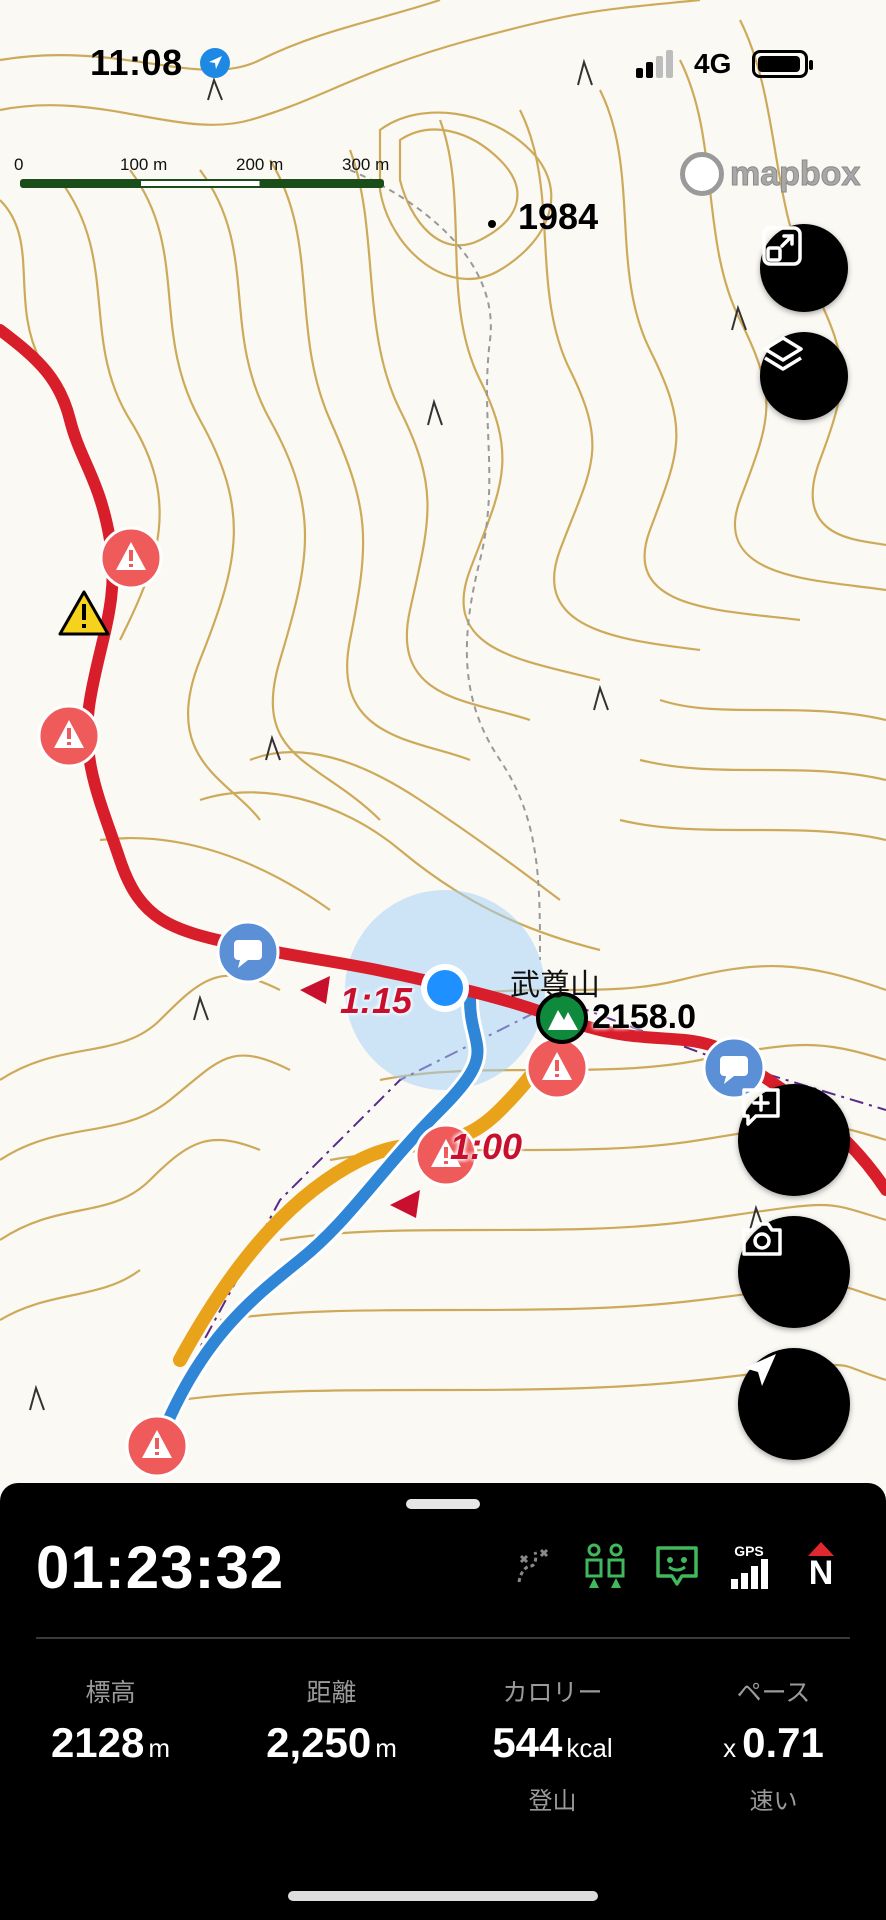 This screenshot has height=1920, width=886. Describe the element at coordinates (644, 1017) in the screenshot. I see `summit-elevation-label: 2158.0` at that location.